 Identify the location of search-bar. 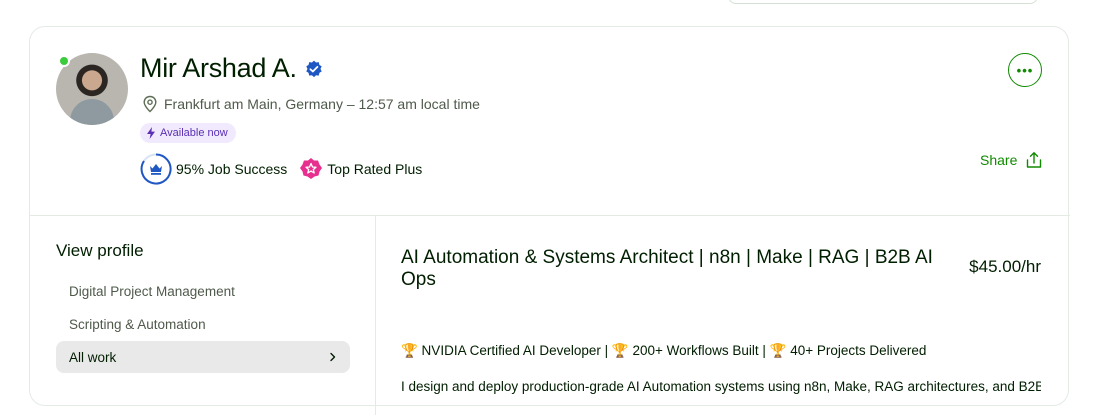
(883, 2).